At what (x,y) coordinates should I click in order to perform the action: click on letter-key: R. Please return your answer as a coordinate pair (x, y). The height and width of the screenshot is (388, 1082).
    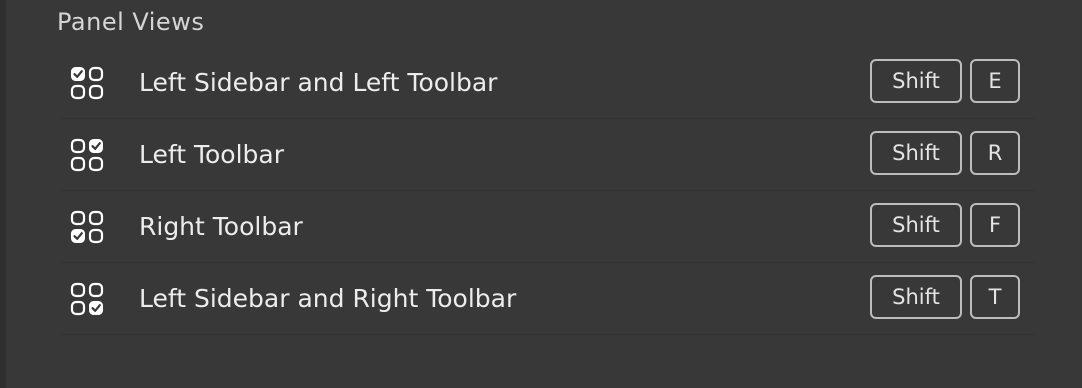
    Looking at the image, I should click on (995, 153).